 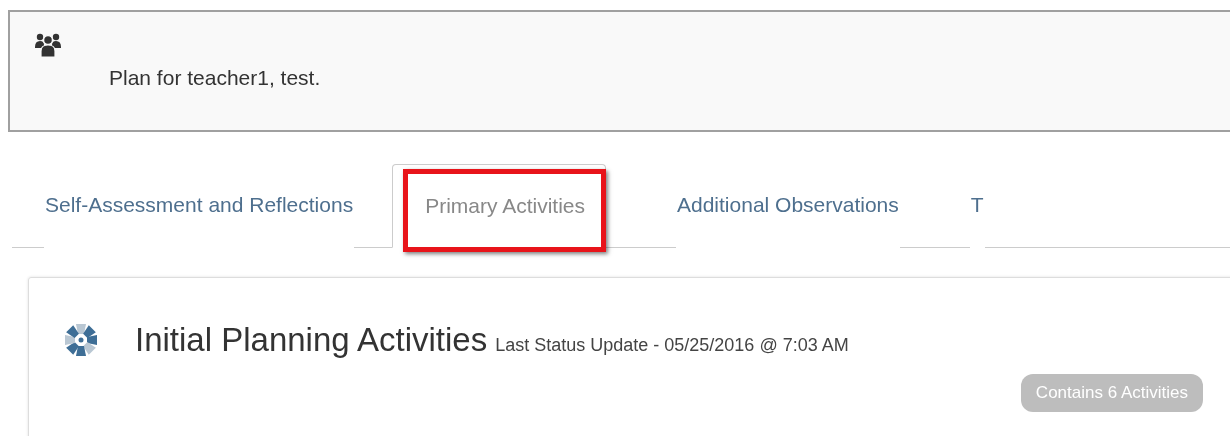 What do you see at coordinates (215, 77) in the screenshot?
I see `plan-title: Plan for teacher1, test.` at bounding box center [215, 77].